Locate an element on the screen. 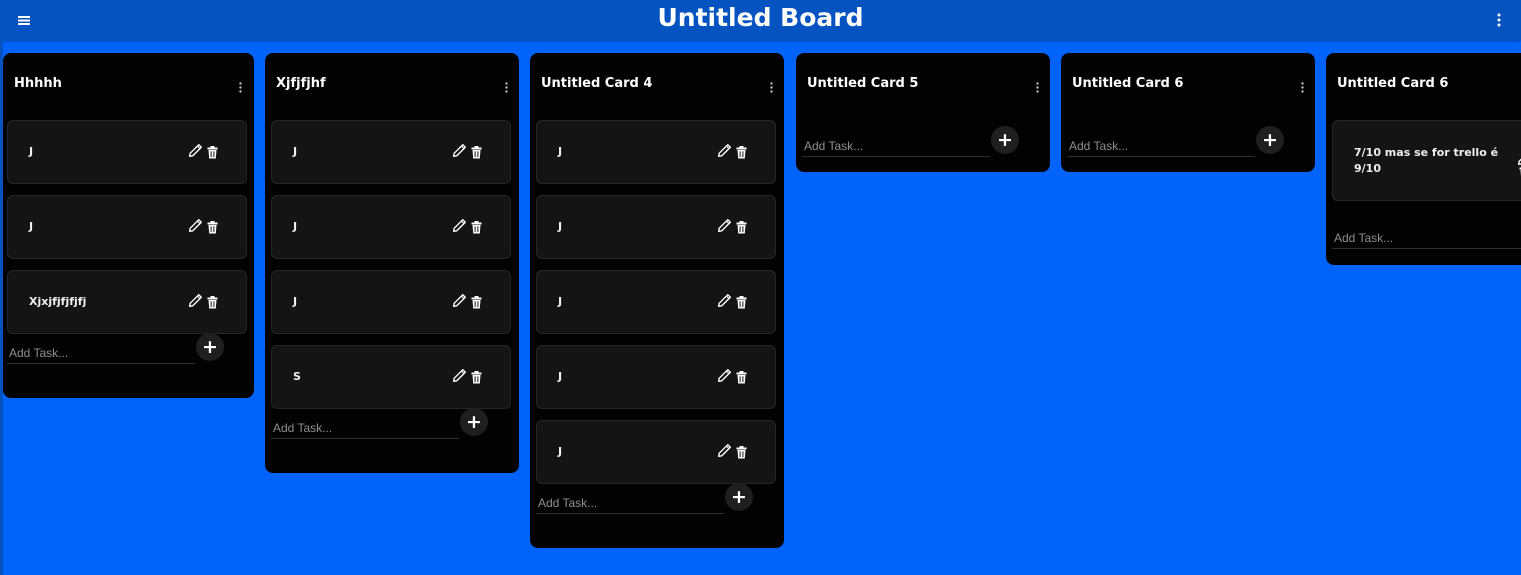  column: Untitled Card 6 + is located at coordinates (1188, 112).